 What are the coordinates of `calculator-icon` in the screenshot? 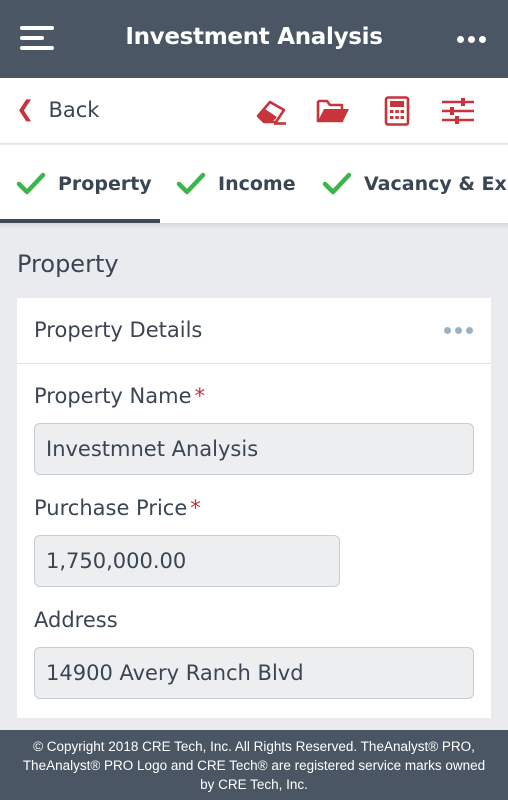 It's located at (397, 111).